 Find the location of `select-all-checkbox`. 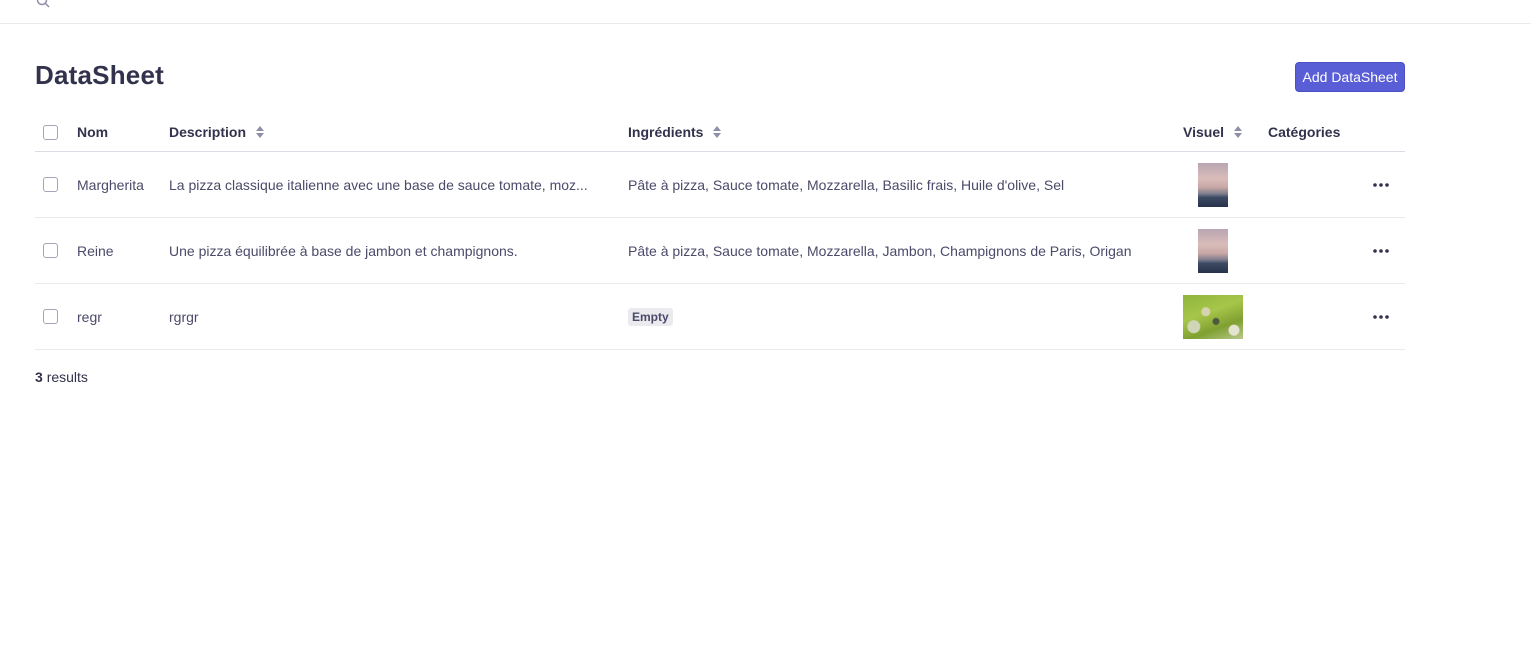

select-all-checkbox is located at coordinates (50, 132).